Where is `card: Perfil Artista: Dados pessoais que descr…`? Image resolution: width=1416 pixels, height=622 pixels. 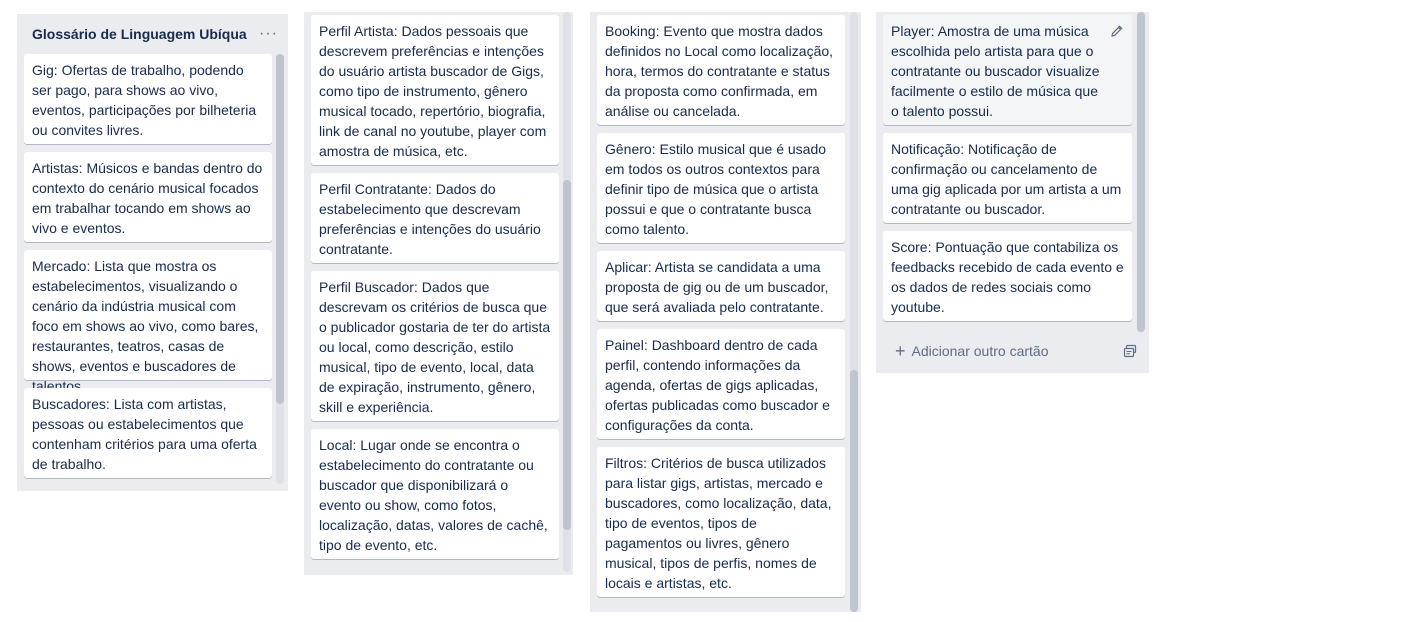
card: Perfil Artista: Dados pessoais que descr… is located at coordinates (435, 90).